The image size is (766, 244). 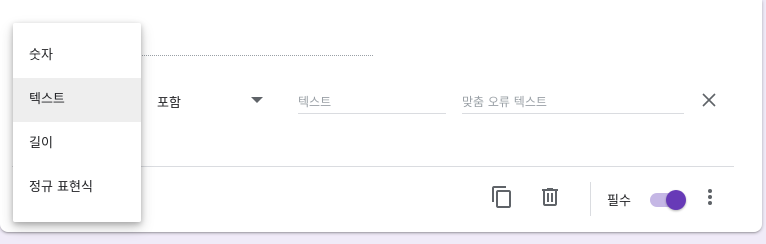 I want to click on question-underline, so click(x=256, y=55).